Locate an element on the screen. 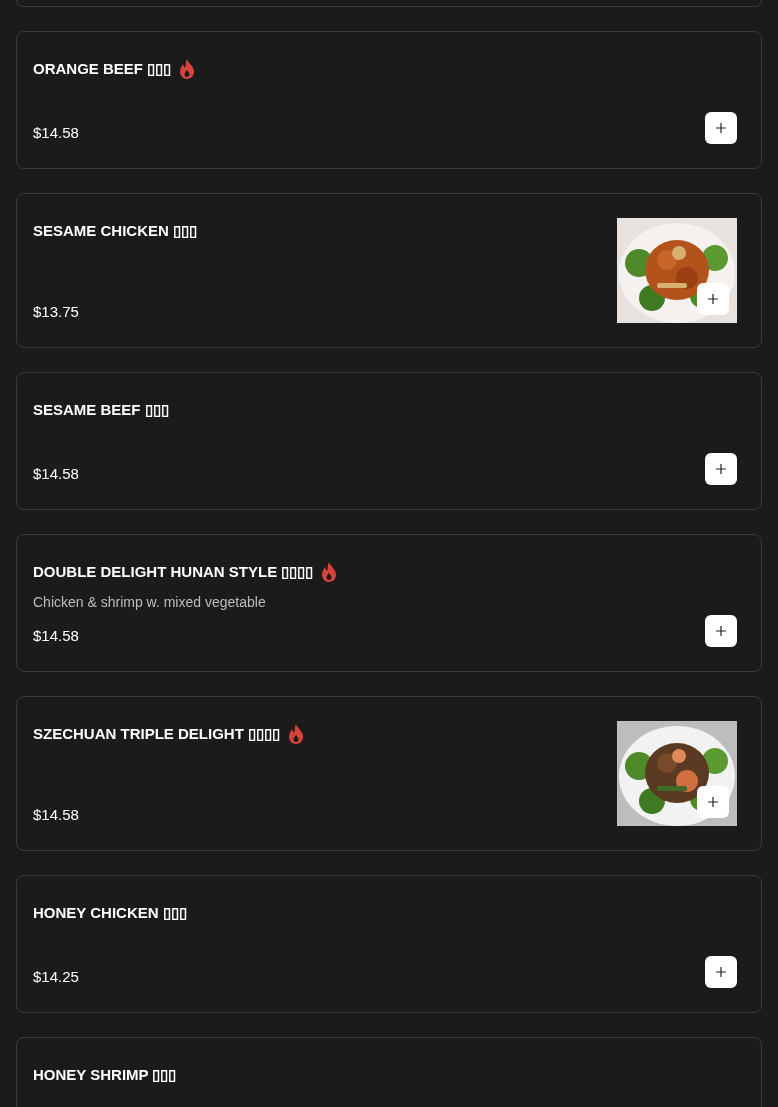 Image resolution: width=778 pixels, height=1107 pixels. dish-name: DOUBLE DELIGHT HUNAN STYLE ▯▯▯▯ is located at coordinates (173, 572).